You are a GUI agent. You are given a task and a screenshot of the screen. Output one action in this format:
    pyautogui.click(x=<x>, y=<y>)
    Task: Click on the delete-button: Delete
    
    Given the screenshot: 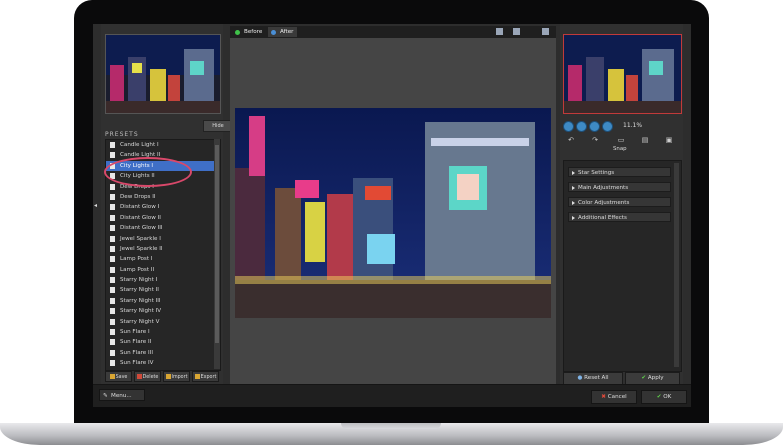 What is the action you would take?
    pyautogui.click(x=147, y=376)
    